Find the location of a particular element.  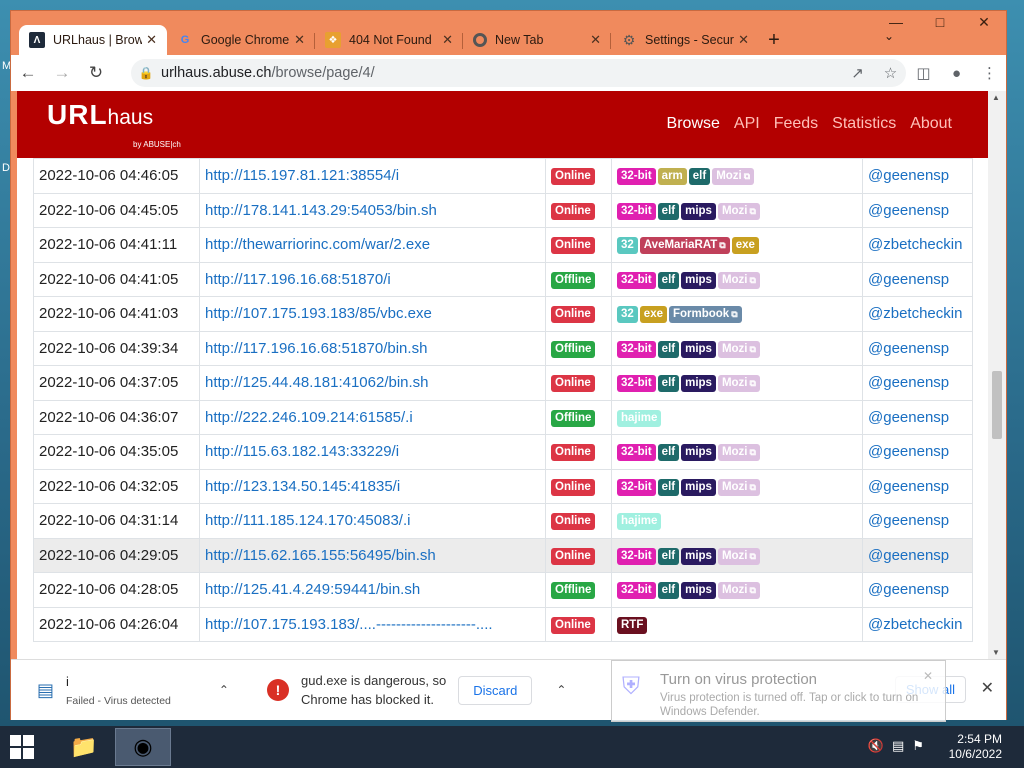

lock-icon: 🔒 is located at coordinates (146, 73).